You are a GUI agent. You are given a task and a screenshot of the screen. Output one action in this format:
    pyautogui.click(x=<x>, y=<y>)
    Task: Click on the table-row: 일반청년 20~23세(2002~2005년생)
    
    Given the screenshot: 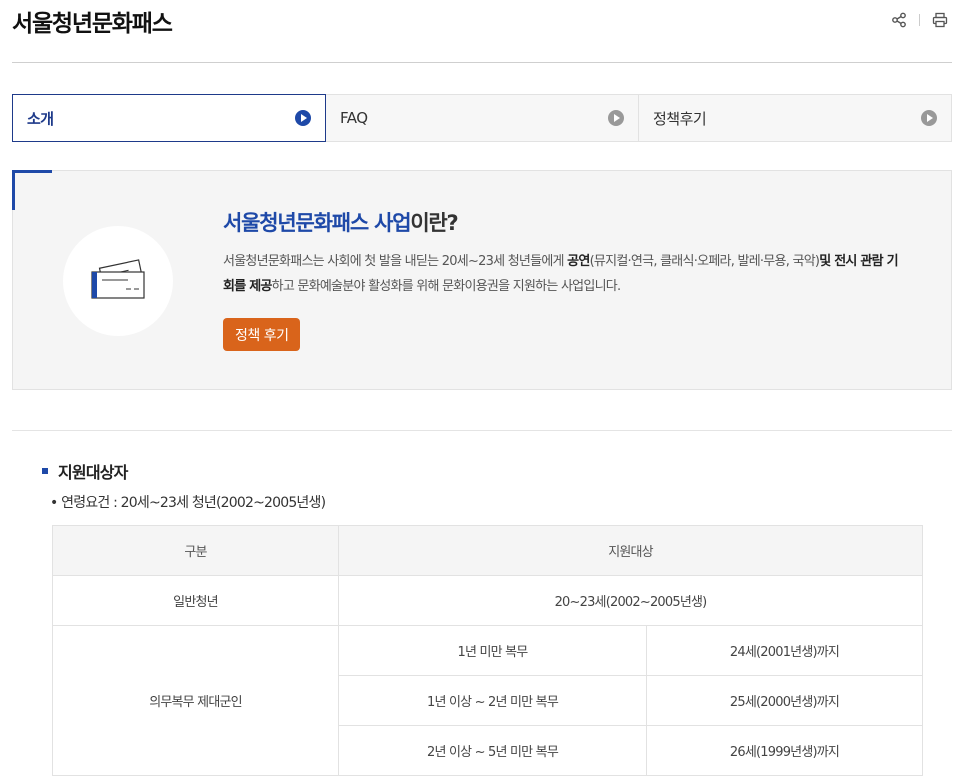 What is the action you would take?
    pyautogui.click(x=488, y=600)
    